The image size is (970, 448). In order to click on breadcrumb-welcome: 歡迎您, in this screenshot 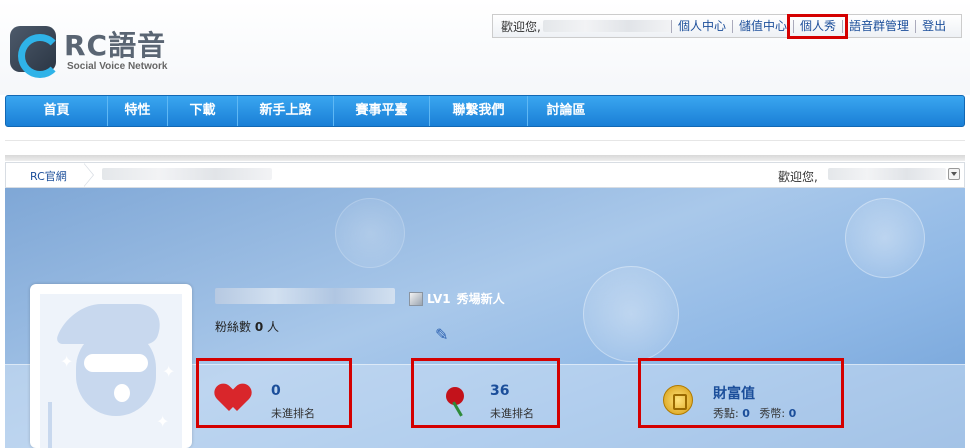, I will do `click(798, 177)`.